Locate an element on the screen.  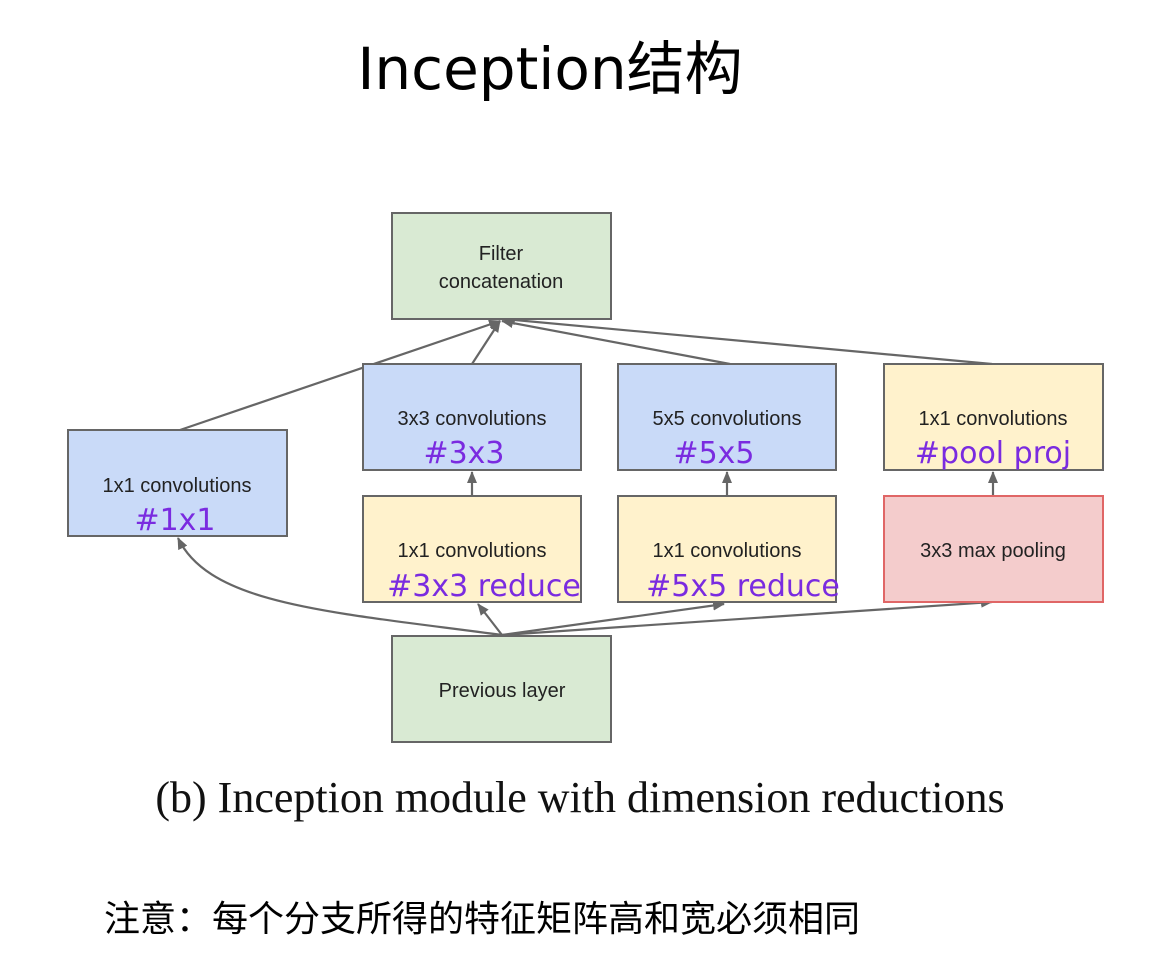
edge-previous-to-reduce3x3 is located at coordinates (490, 619).